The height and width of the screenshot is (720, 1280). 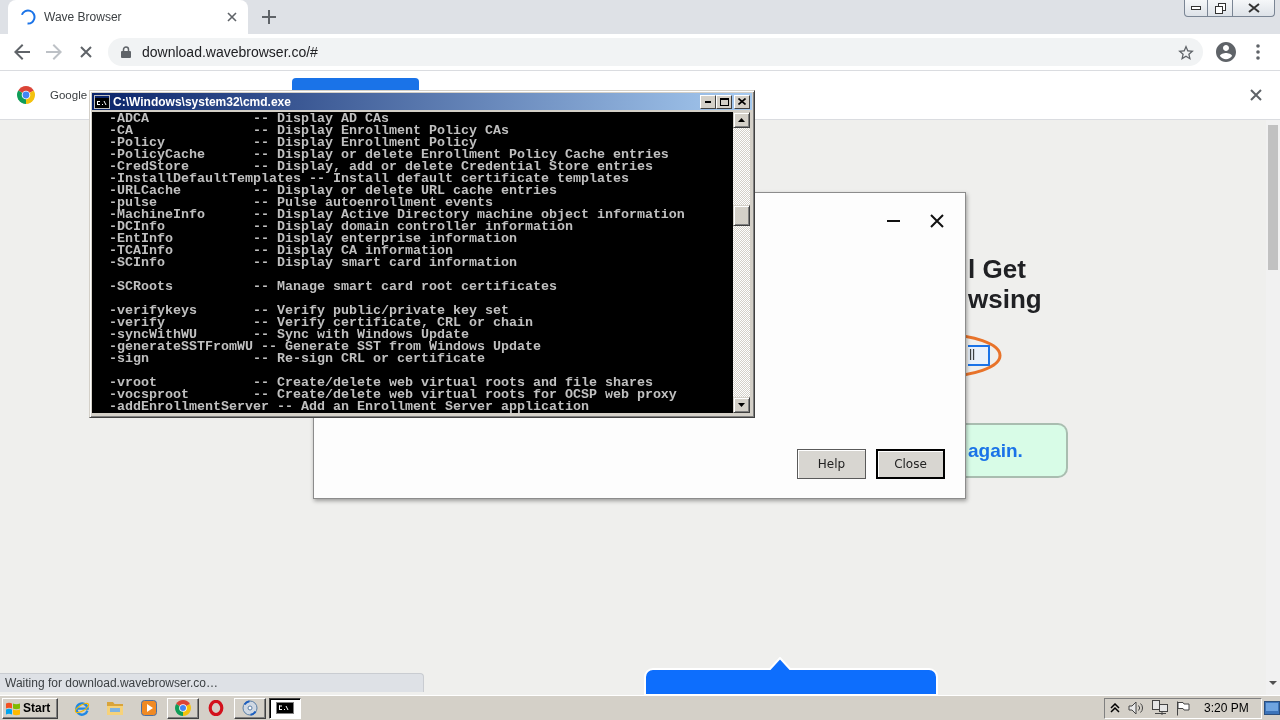 What do you see at coordinates (297, 359) in the screenshot?
I see `console-line: -sign -- Re-sign CRL or certificate` at bounding box center [297, 359].